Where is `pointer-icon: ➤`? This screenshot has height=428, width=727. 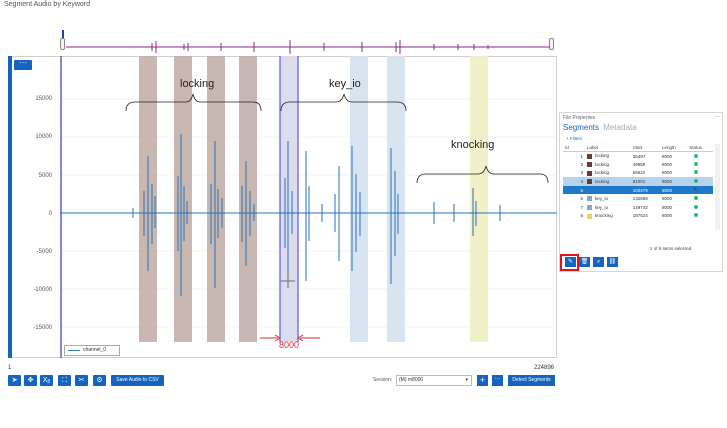 pointer-icon: ➤ is located at coordinates (14, 380).